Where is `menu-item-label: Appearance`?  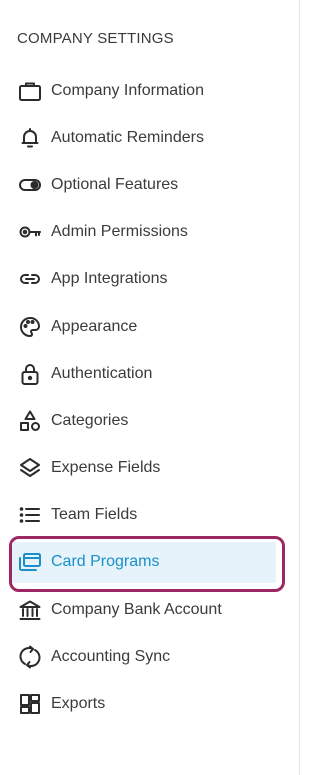
menu-item-label: Appearance is located at coordinates (94, 326).